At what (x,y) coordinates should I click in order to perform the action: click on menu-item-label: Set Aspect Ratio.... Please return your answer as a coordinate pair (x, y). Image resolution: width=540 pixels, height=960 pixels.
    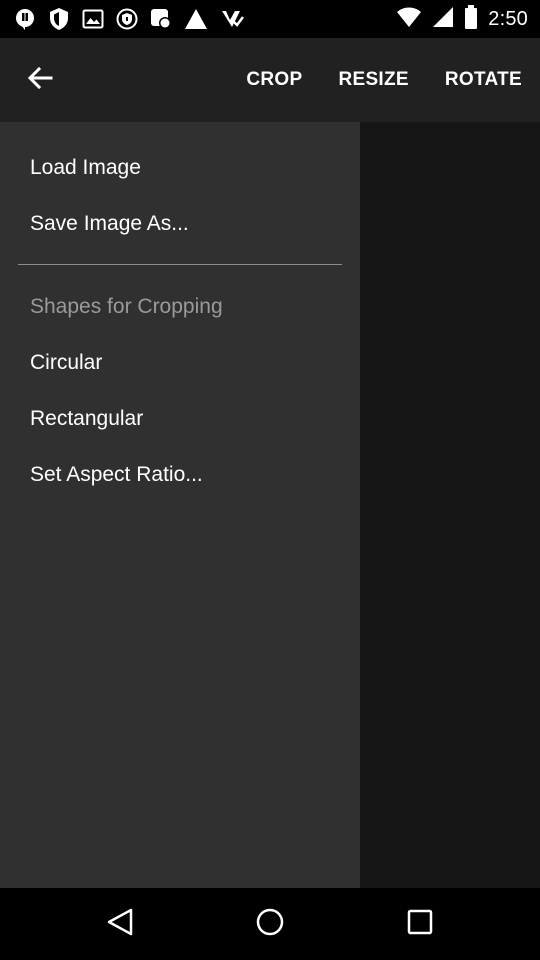
    Looking at the image, I should click on (116, 474).